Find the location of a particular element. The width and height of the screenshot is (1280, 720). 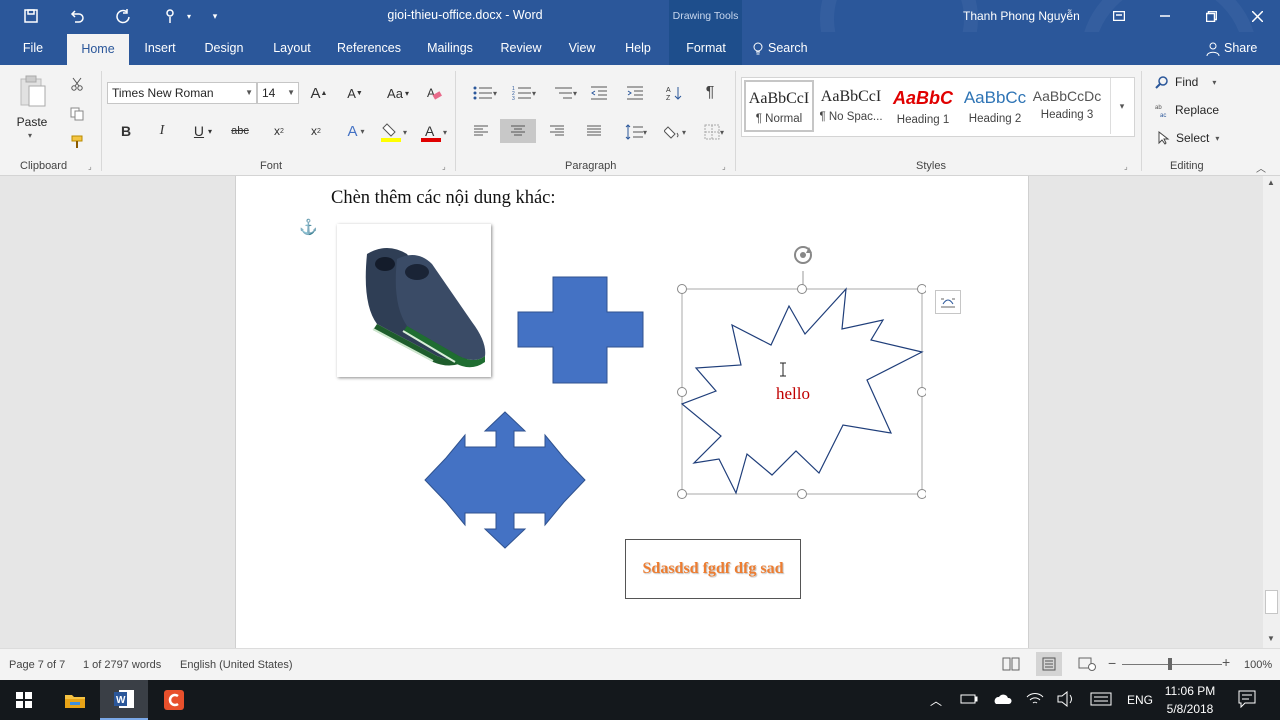

collapse-ribbon-icon: ︿ is located at coordinates (1261, 167).